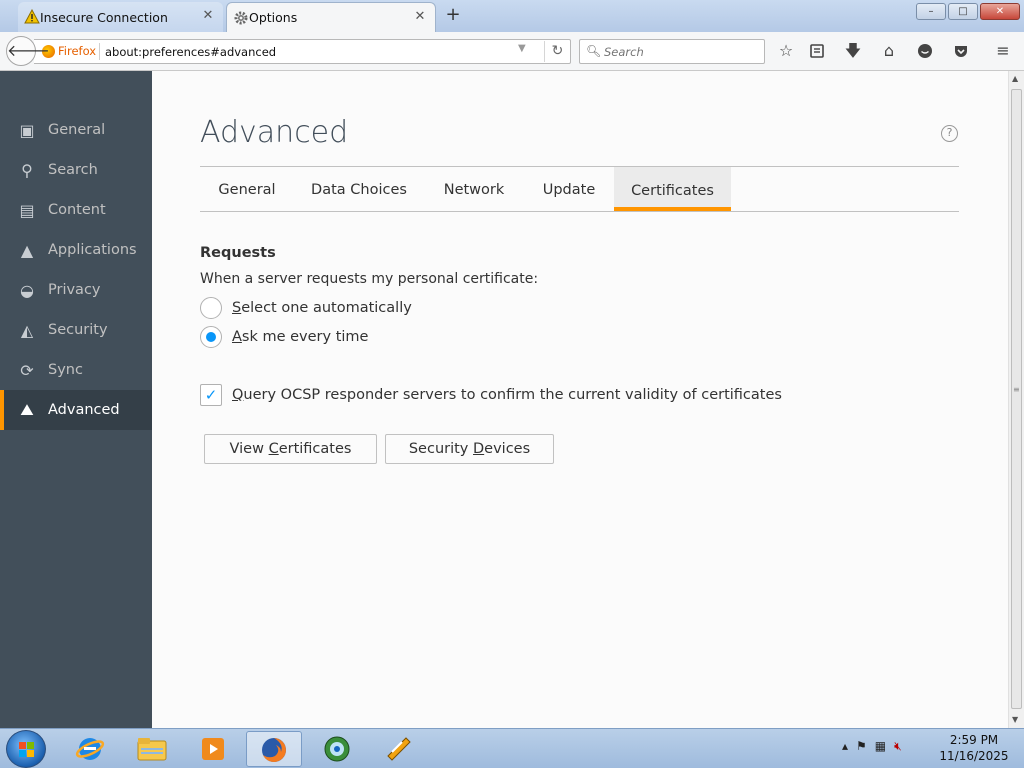  I want to click on reading-list-icon, so click(817, 51).